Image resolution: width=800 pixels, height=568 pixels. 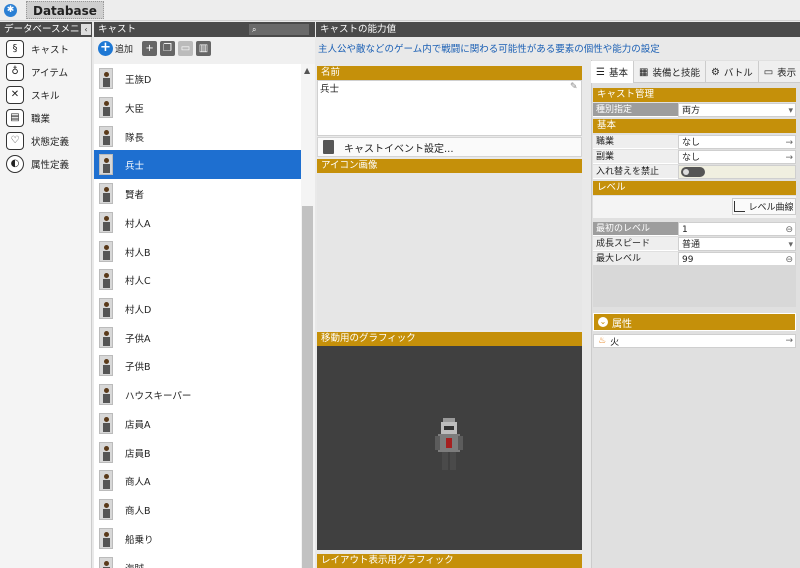 I want to click on cast-search-input: ⌕, so click(x=279, y=29).